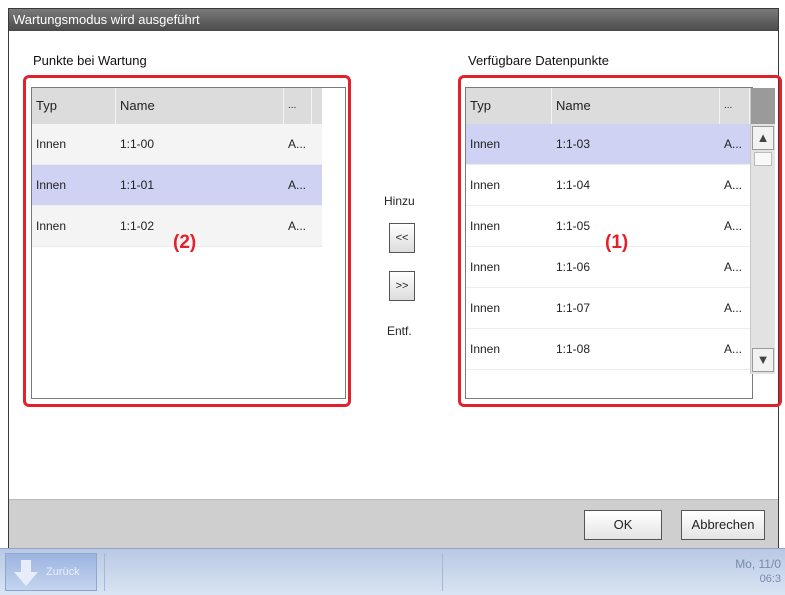 This screenshot has width=785, height=595. Describe the element at coordinates (90, 60) in the screenshot. I see `left-panel-label: Punkte bei Wartung` at that location.